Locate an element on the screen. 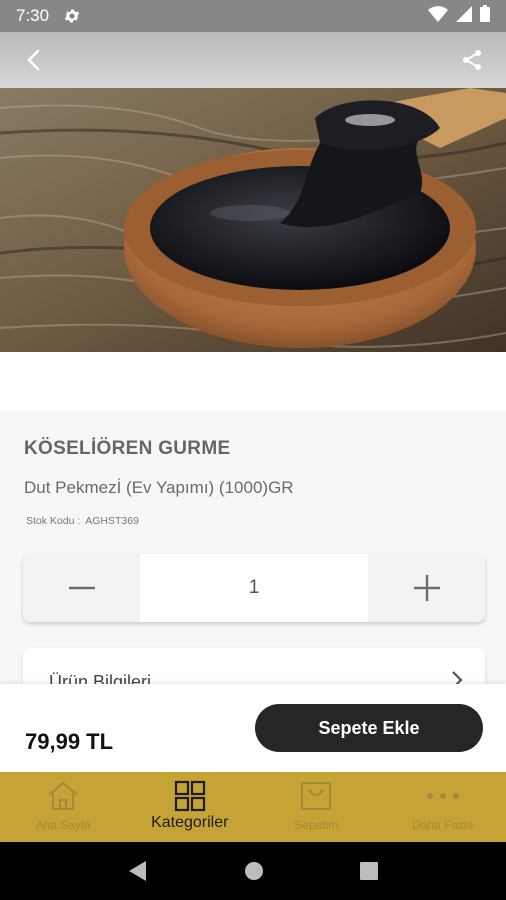 Image resolution: width=506 pixels, height=900 pixels. status-icons is located at coordinates (459, 16).